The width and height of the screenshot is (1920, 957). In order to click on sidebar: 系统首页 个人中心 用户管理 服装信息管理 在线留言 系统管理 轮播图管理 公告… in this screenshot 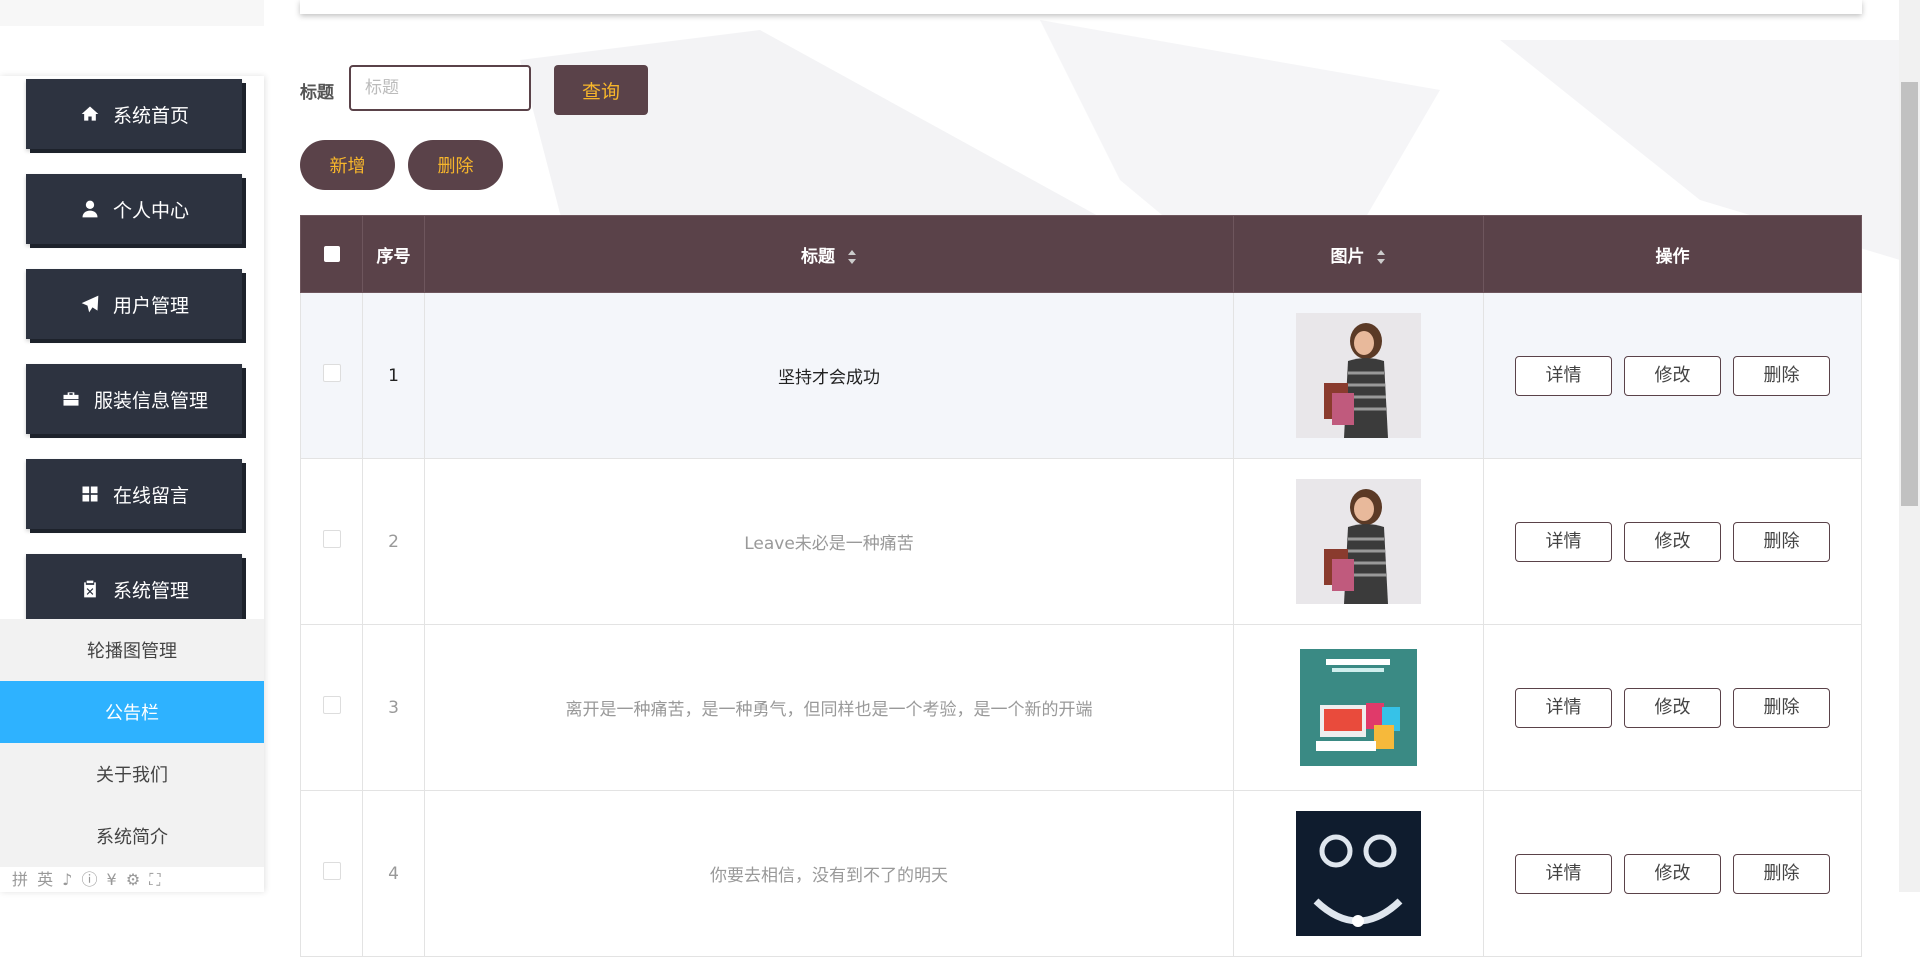, I will do `click(132, 484)`.